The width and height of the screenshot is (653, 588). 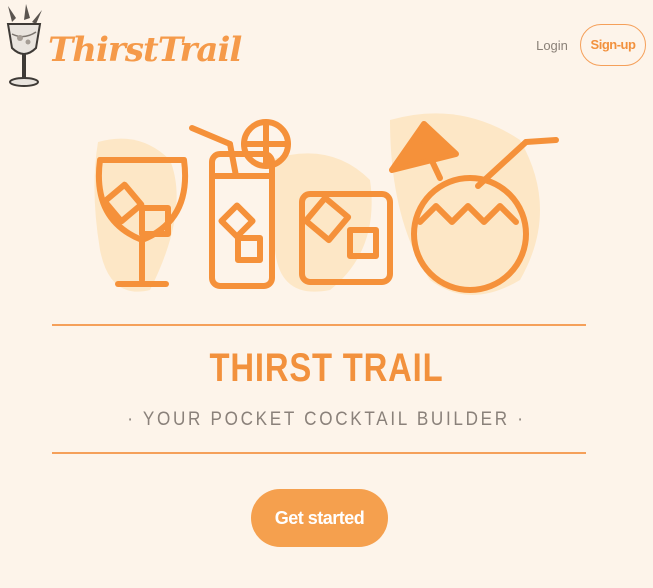 What do you see at coordinates (321, 222) in the screenshot?
I see `blob-middle` at bounding box center [321, 222].